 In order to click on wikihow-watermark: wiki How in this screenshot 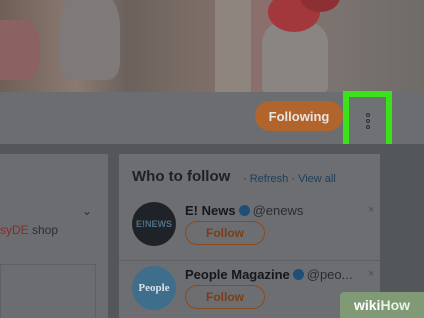, I will do `click(382, 305)`.